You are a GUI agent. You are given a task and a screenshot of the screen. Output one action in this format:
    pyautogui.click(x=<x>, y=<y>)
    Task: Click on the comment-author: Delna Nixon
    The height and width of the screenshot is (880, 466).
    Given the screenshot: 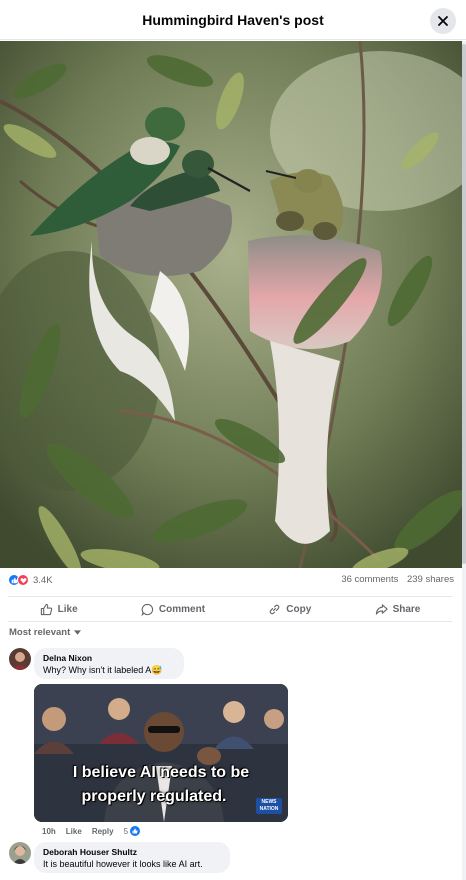 What is the action you would take?
    pyautogui.click(x=109, y=658)
    